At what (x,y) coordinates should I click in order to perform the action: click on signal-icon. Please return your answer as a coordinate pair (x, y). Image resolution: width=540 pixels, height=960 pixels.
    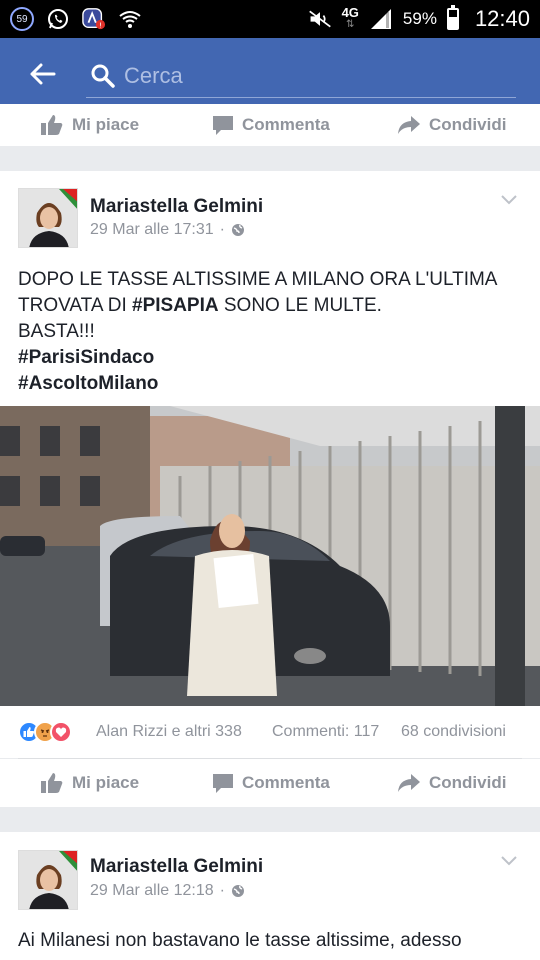
    Looking at the image, I should click on (381, 19).